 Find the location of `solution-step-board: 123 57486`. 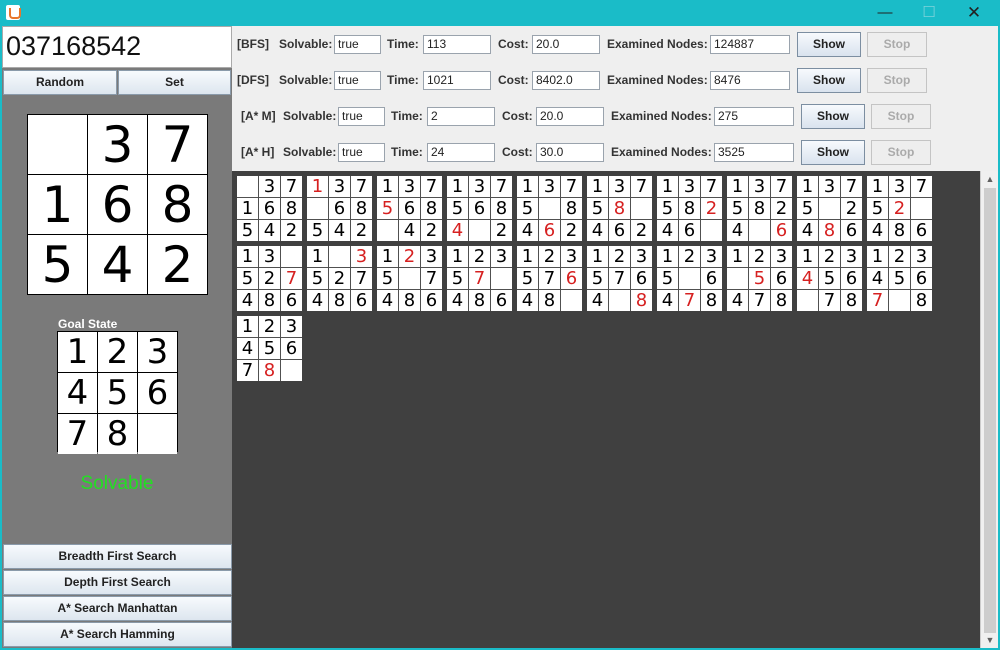

solution-step-board: 123 57486 is located at coordinates (479, 278).